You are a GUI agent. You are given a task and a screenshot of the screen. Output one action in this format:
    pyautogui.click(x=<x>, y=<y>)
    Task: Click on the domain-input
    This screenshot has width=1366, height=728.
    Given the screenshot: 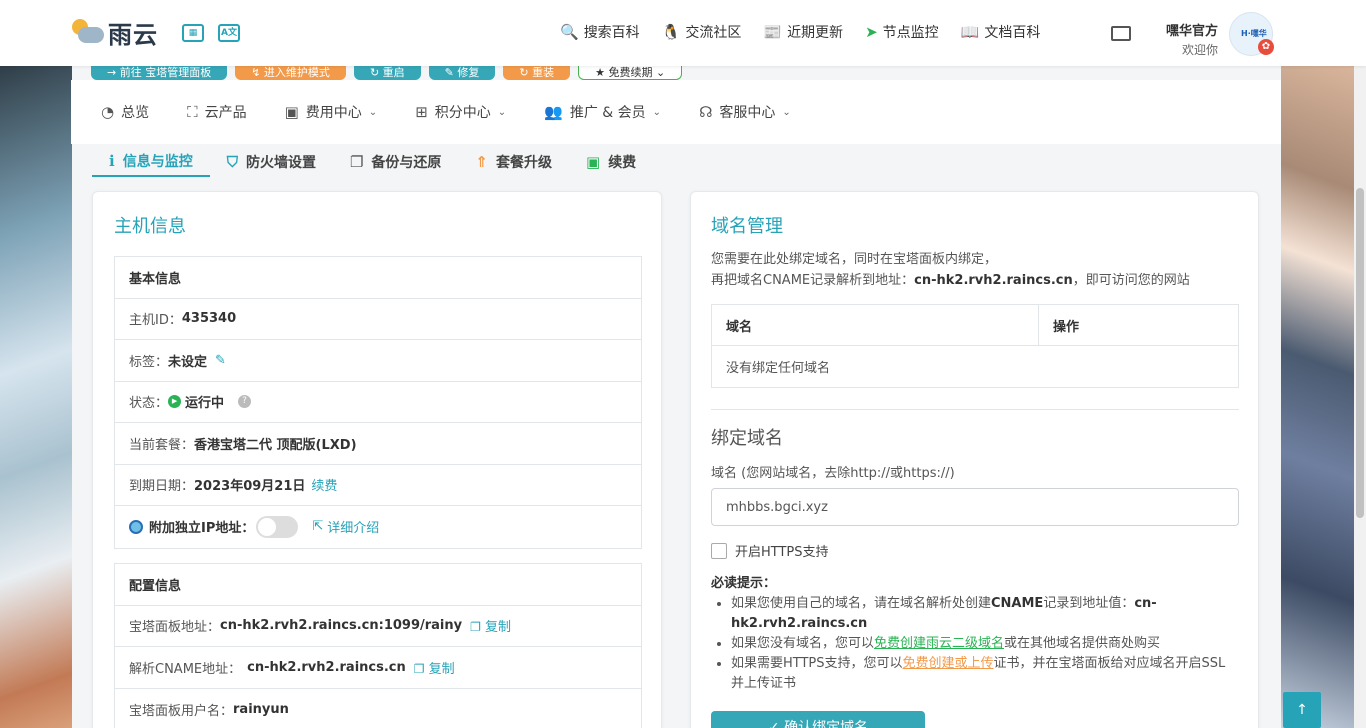 What is the action you would take?
    pyautogui.click(x=975, y=507)
    